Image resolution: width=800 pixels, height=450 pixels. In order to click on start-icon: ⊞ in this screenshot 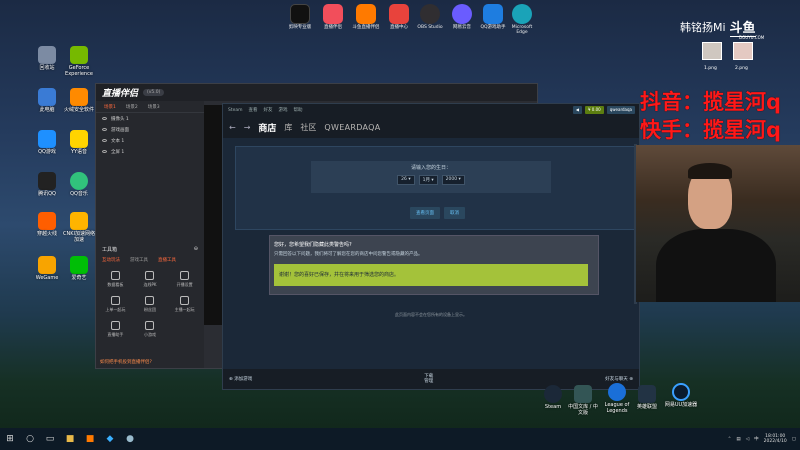, I will do `click(10, 439)`.